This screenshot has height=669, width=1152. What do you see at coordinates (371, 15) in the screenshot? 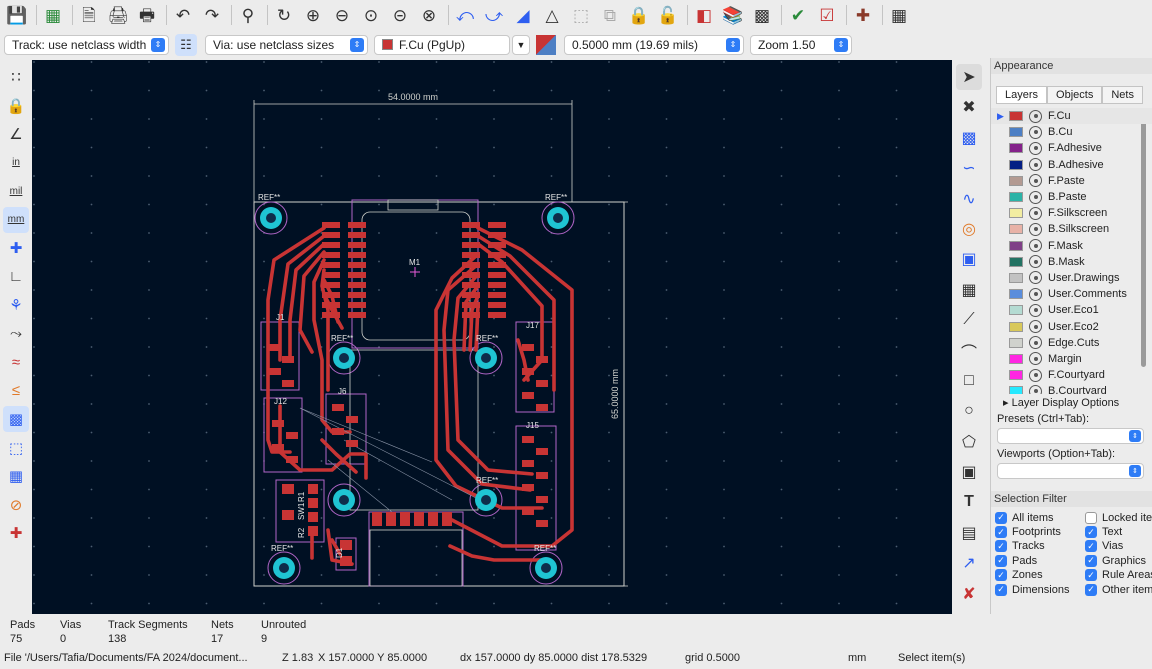
I see `zoom-fit-icon: ⊙` at bounding box center [371, 15].